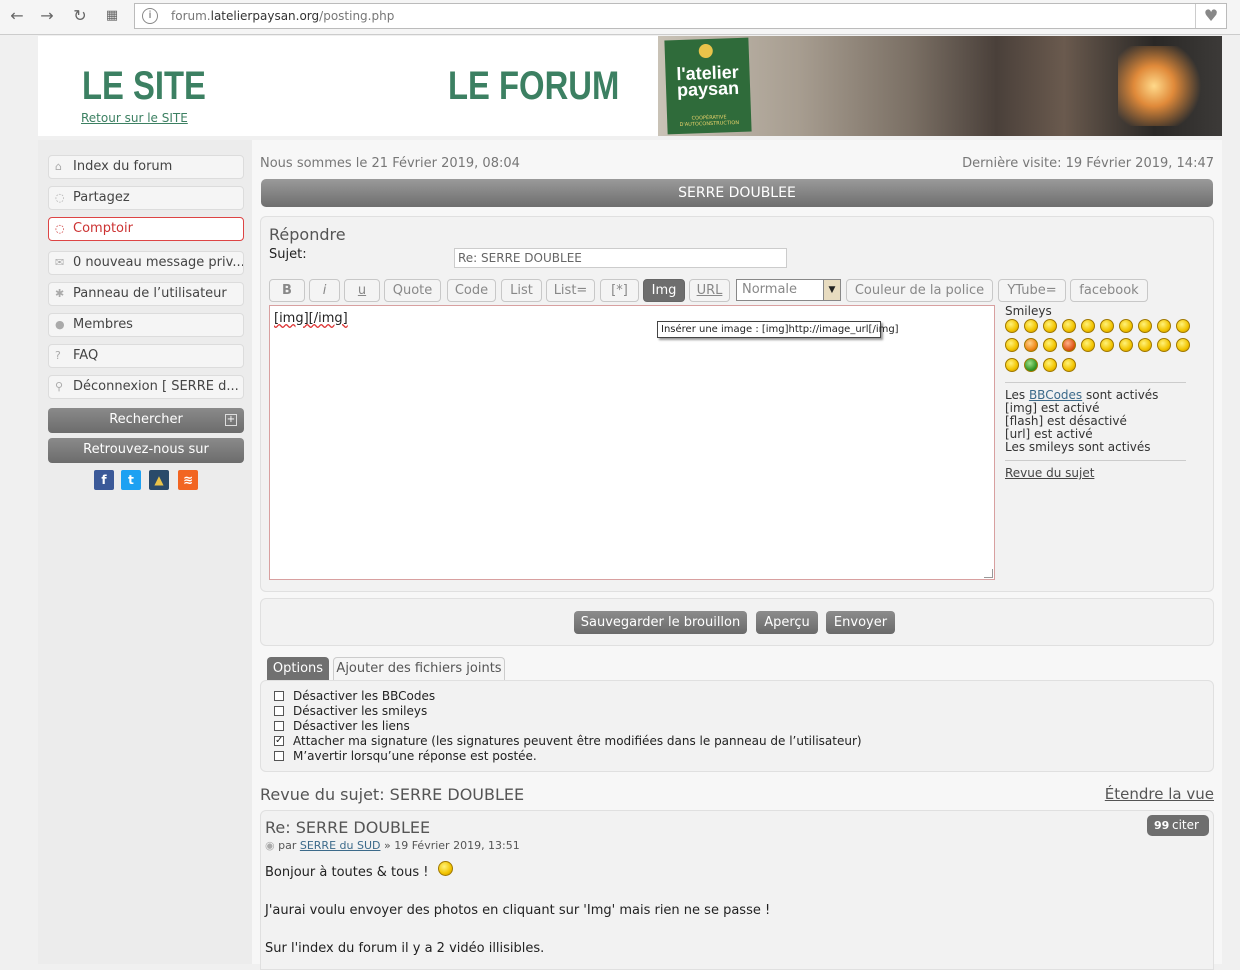 The width and height of the screenshot is (1240, 970). I want to click on checkbox-disable-smileys, so click(279, 711).